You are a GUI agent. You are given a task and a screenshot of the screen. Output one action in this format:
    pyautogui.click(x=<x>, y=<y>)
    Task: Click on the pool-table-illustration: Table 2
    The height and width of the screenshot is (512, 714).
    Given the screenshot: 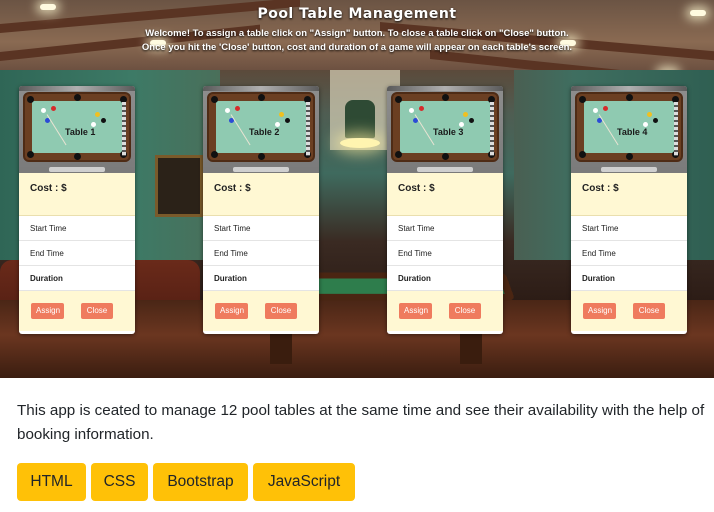 What is the action you would take?
    pyautogui.click(x=261, y=127)
    